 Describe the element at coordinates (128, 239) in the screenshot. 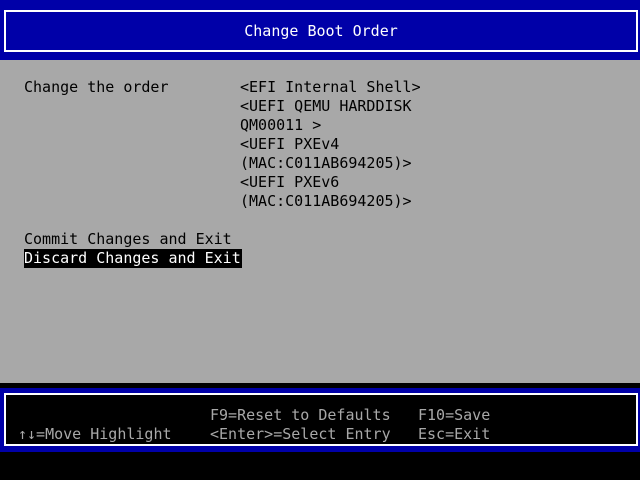

I see `commit-changes-button: Commit Changes and Exit` at that location.